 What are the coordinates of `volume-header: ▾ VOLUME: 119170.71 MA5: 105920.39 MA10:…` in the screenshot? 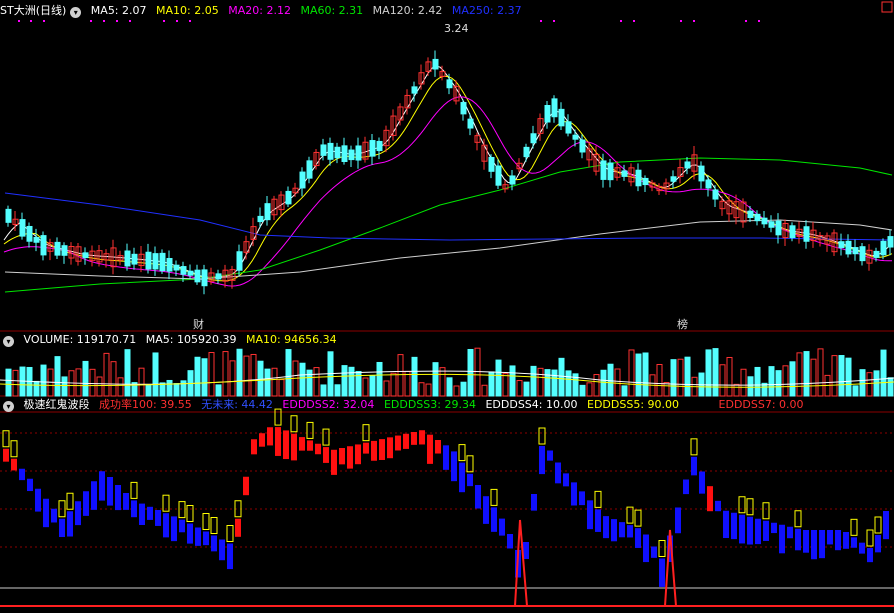 It's located at (171, 340).